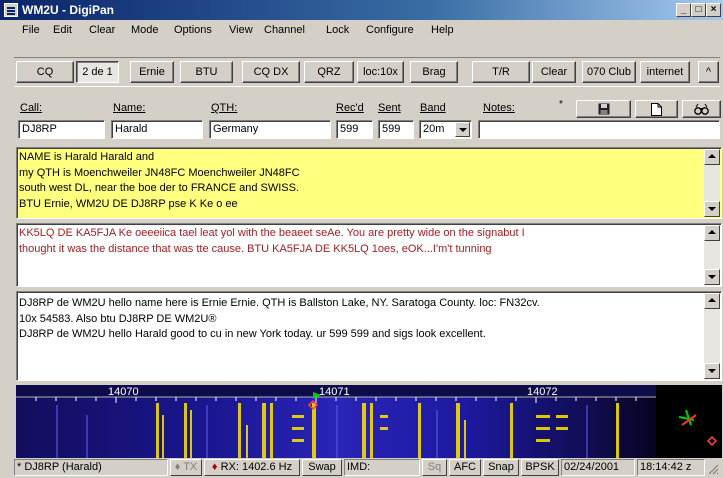 The width and height of the screenshot is (723, 478). I want to click on two-de-one-button: 2 de 1, so click(97, 72).